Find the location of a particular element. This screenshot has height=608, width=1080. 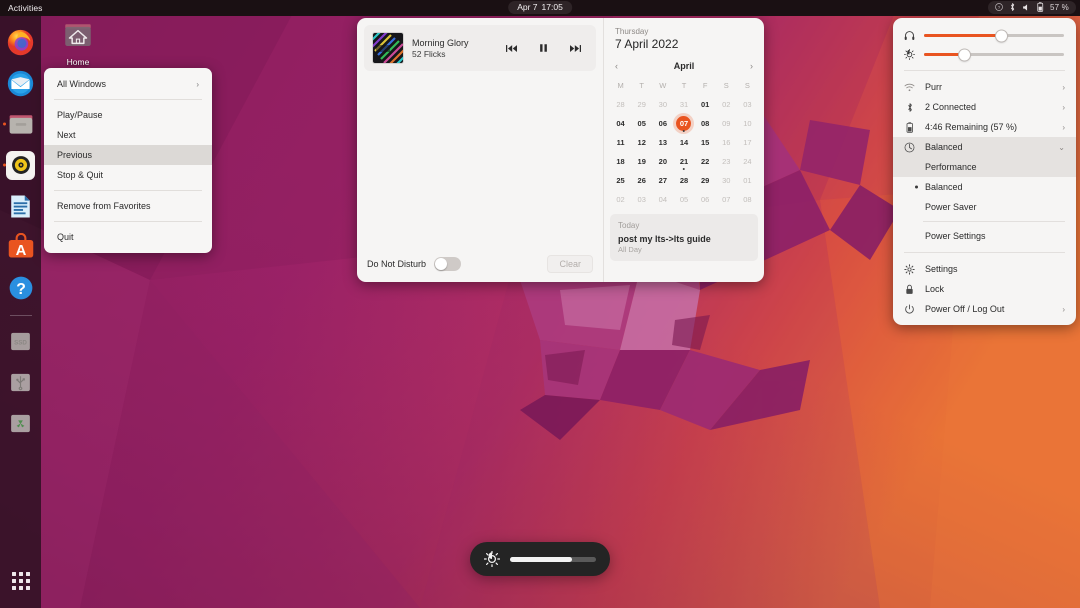

calendar-day: 09 is located at coordinates (726, 123).